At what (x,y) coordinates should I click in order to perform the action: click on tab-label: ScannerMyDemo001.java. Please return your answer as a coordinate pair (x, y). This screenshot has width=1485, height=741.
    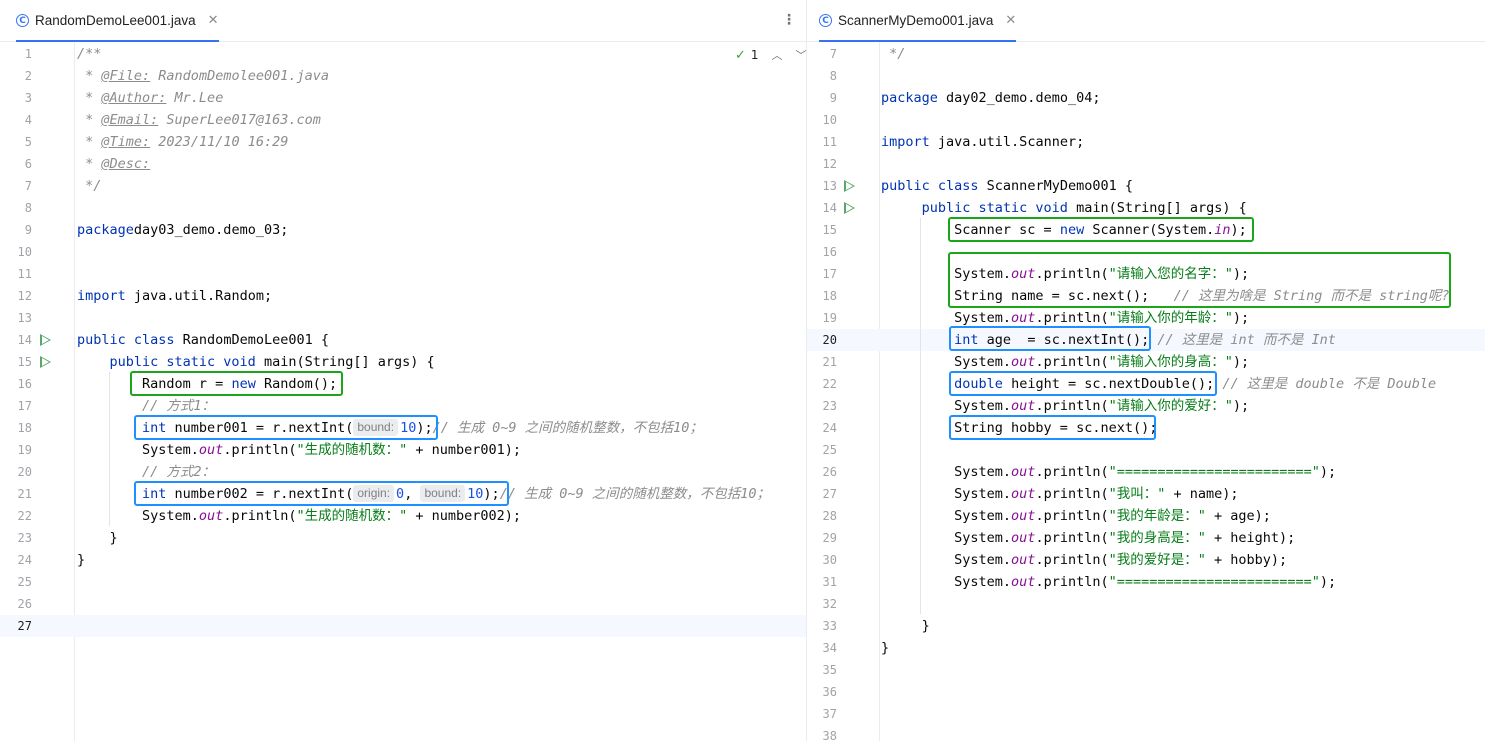
    Looking at the image, I should click on (916, 20).